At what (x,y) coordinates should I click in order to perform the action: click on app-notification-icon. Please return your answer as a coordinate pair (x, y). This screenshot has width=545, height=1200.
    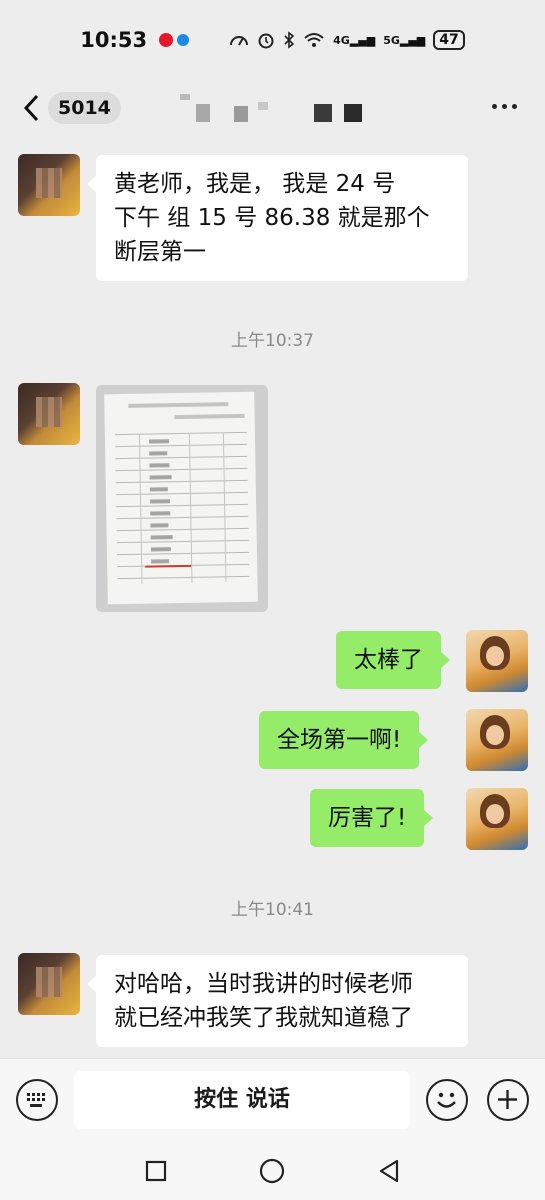
    Looking at the image, I should click on (183, 40).